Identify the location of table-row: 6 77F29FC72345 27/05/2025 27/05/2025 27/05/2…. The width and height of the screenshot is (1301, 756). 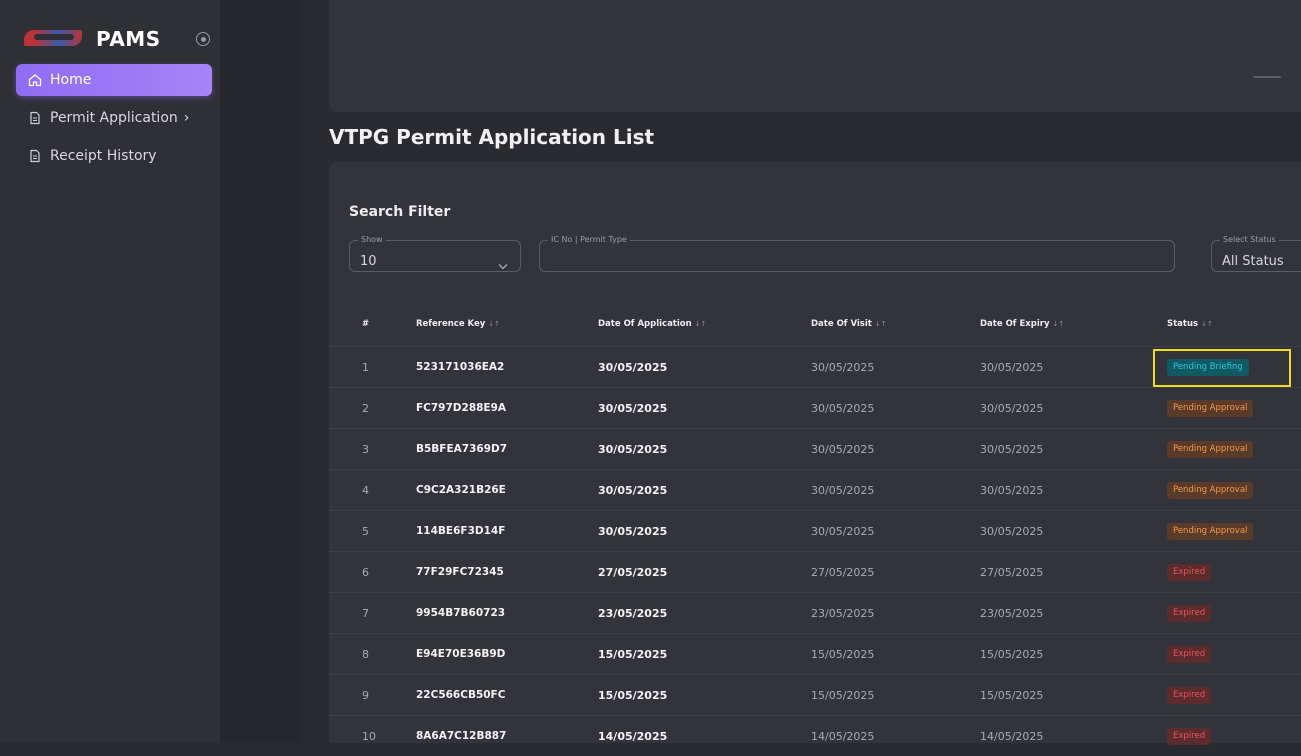
(815, 571).